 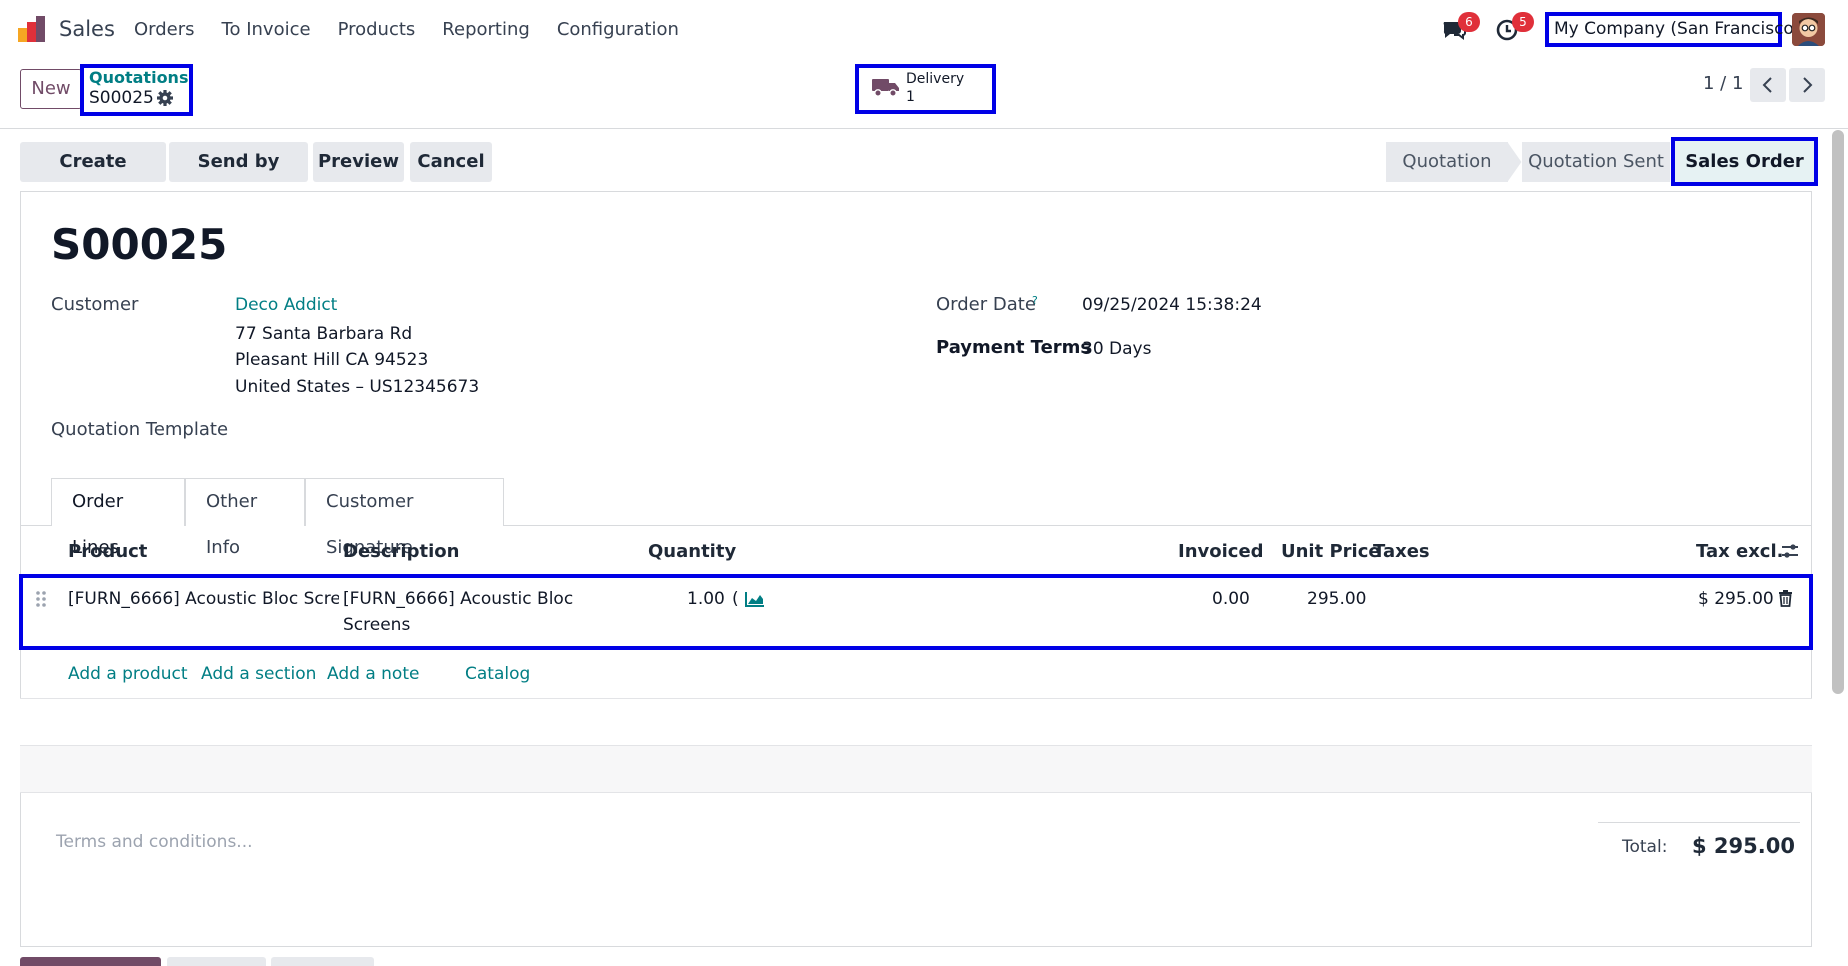 I want to click on stage-quotation: Quotation, so click(x=1447, y=162).